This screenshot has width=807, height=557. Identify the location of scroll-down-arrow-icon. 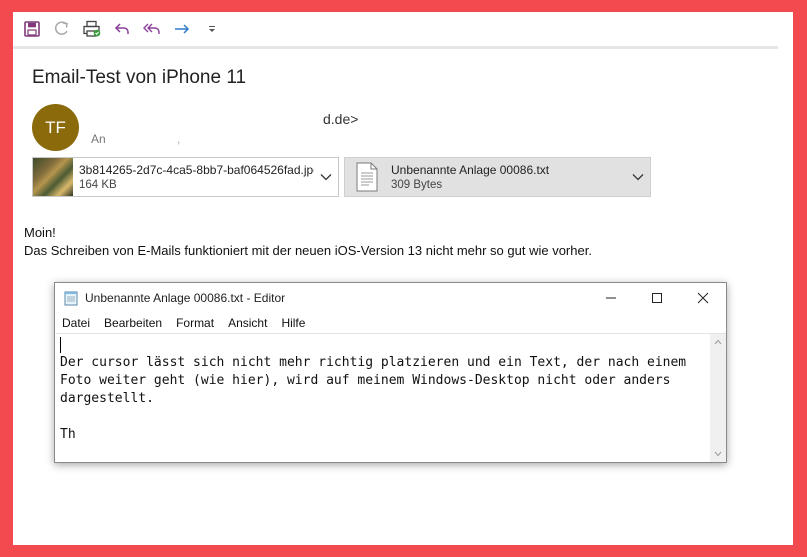
(718, 454).